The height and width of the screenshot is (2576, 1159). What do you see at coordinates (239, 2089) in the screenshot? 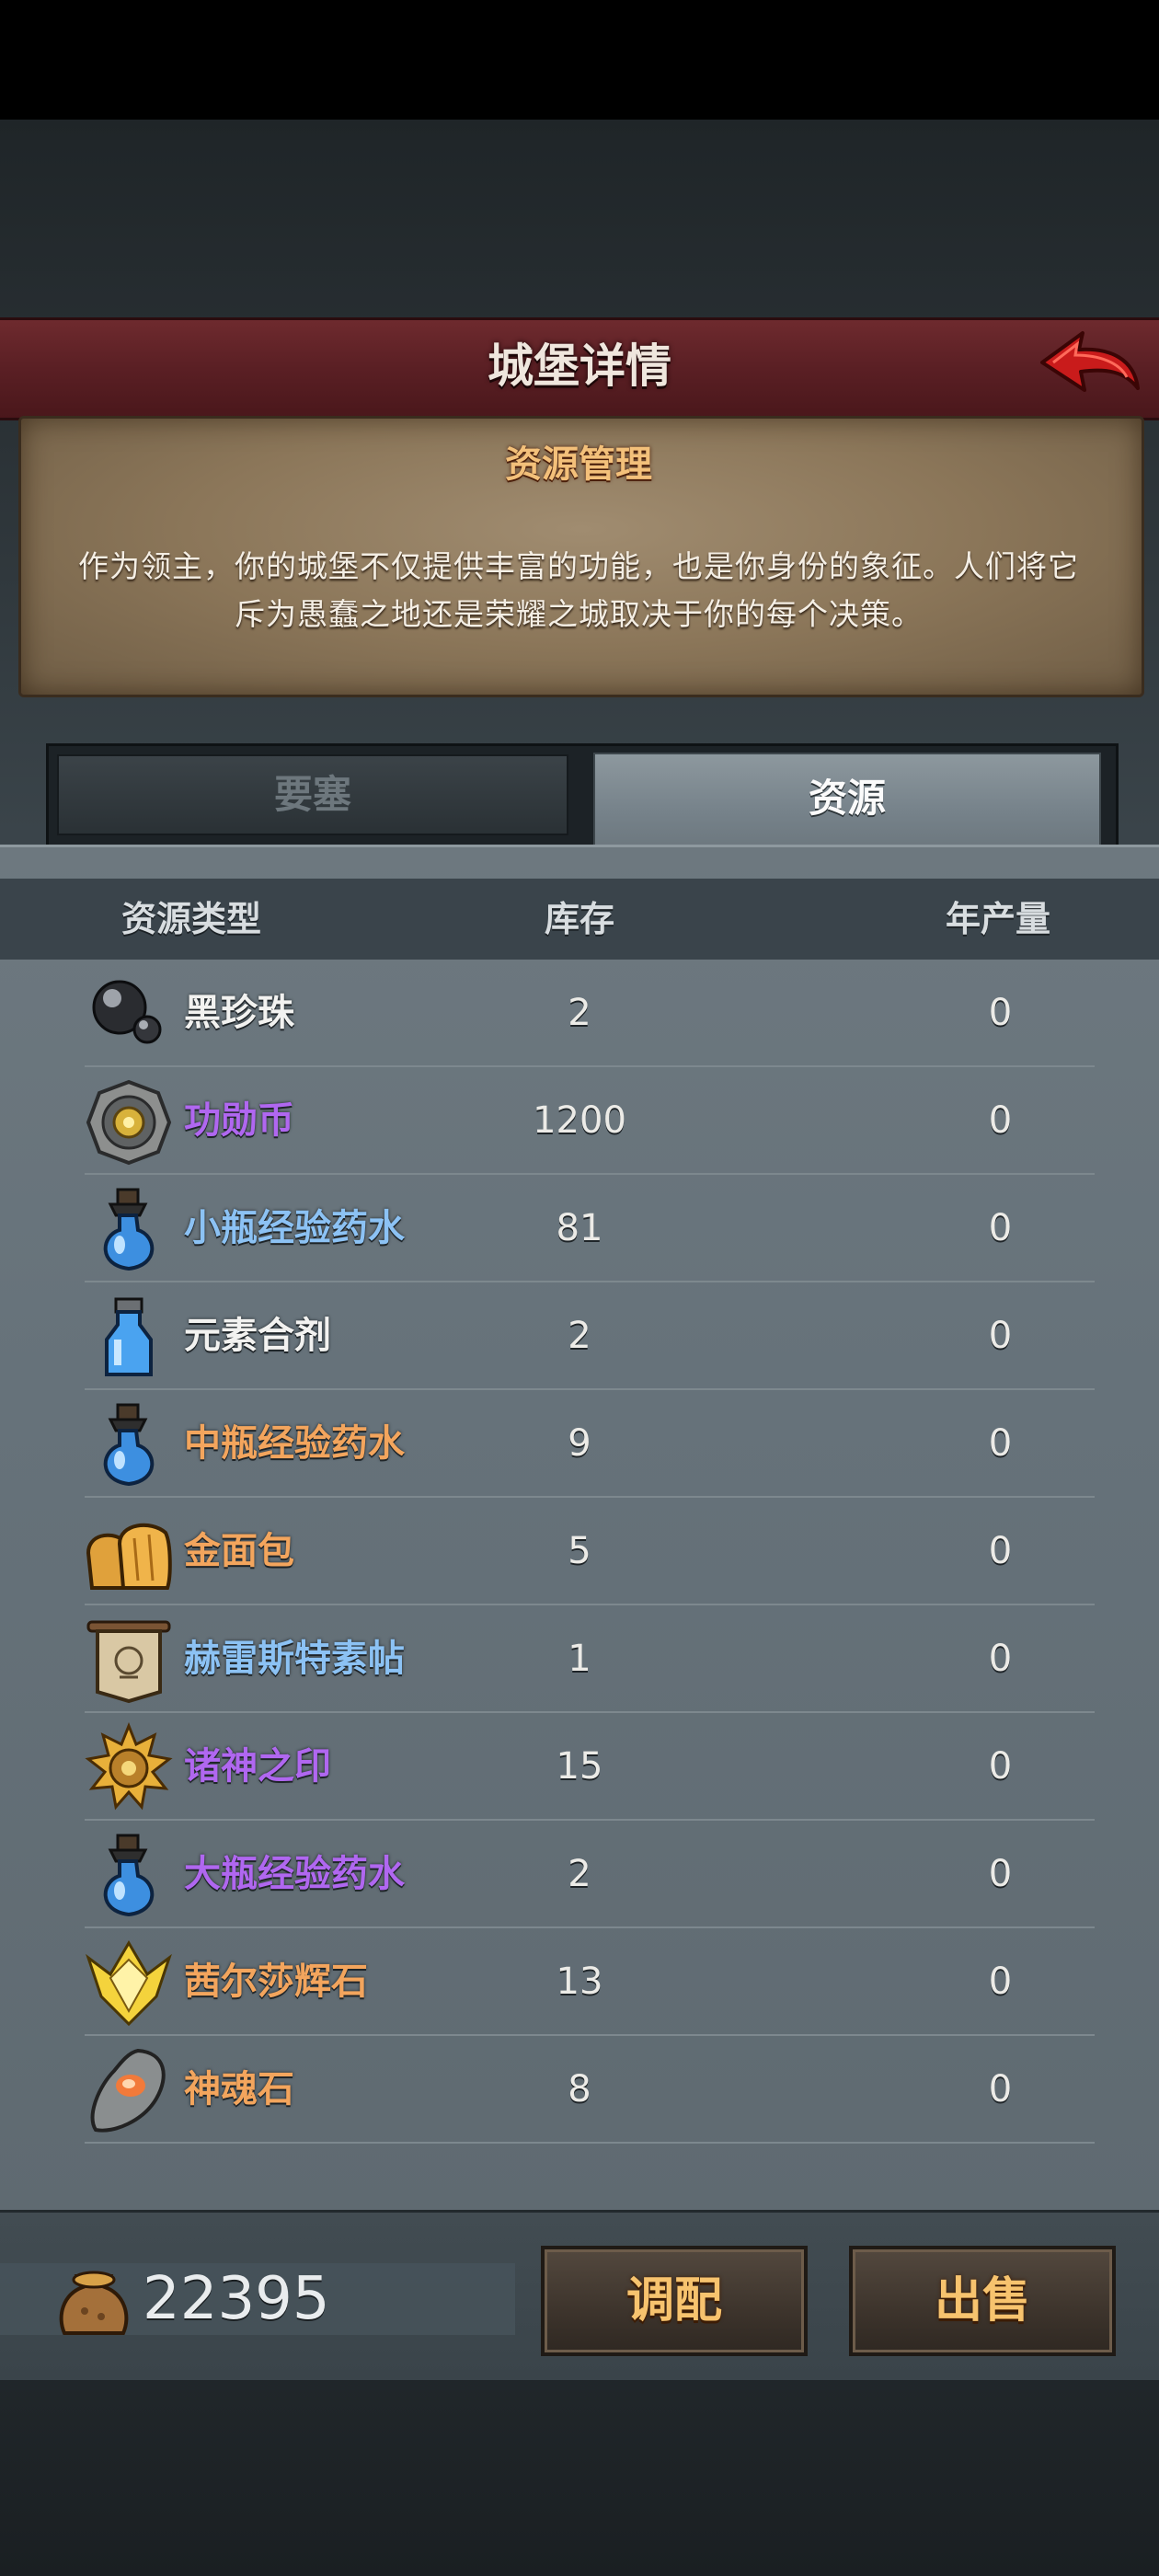
I see `resource-name: 神魂石` at bounding box center [239, 2089].